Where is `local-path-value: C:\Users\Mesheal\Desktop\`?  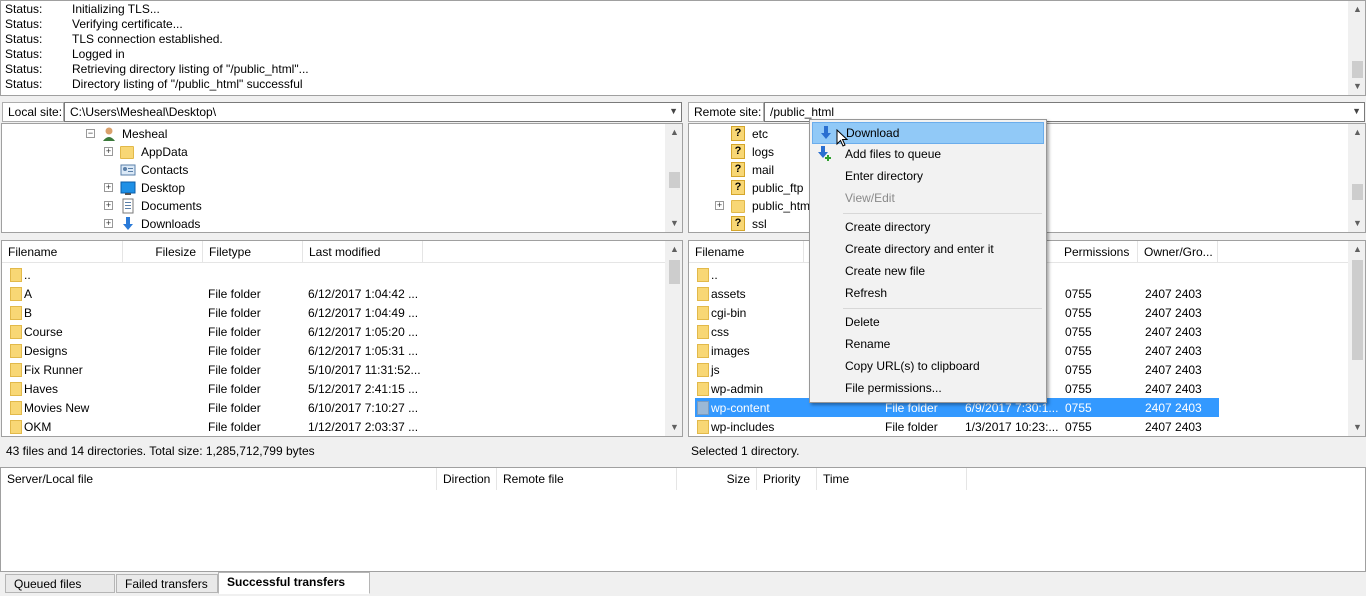
local-path-value: C:\Users\Mesheal\Desktop\ is located at coordinates (143, 112).